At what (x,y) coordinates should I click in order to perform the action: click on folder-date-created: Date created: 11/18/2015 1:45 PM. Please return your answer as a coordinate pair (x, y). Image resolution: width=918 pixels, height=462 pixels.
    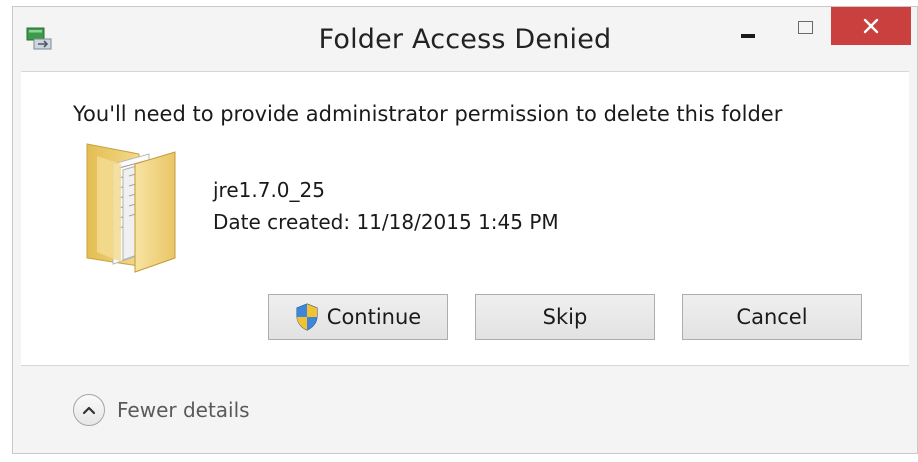
    Looking at the image, I should click on (386, 222).